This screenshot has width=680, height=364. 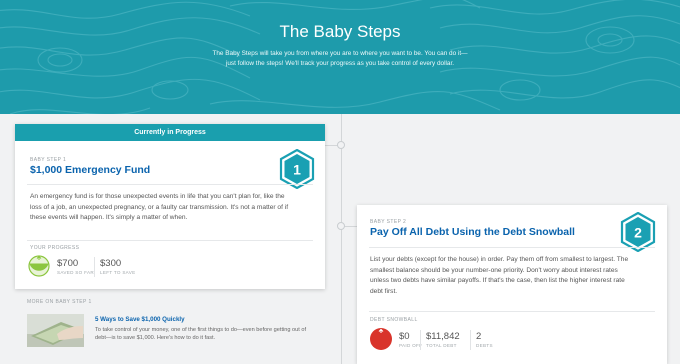 What do you see at coordinates (443, 336) in the screenshot?
I see `total-amount: $11,842` at bounding box center [443, 336].